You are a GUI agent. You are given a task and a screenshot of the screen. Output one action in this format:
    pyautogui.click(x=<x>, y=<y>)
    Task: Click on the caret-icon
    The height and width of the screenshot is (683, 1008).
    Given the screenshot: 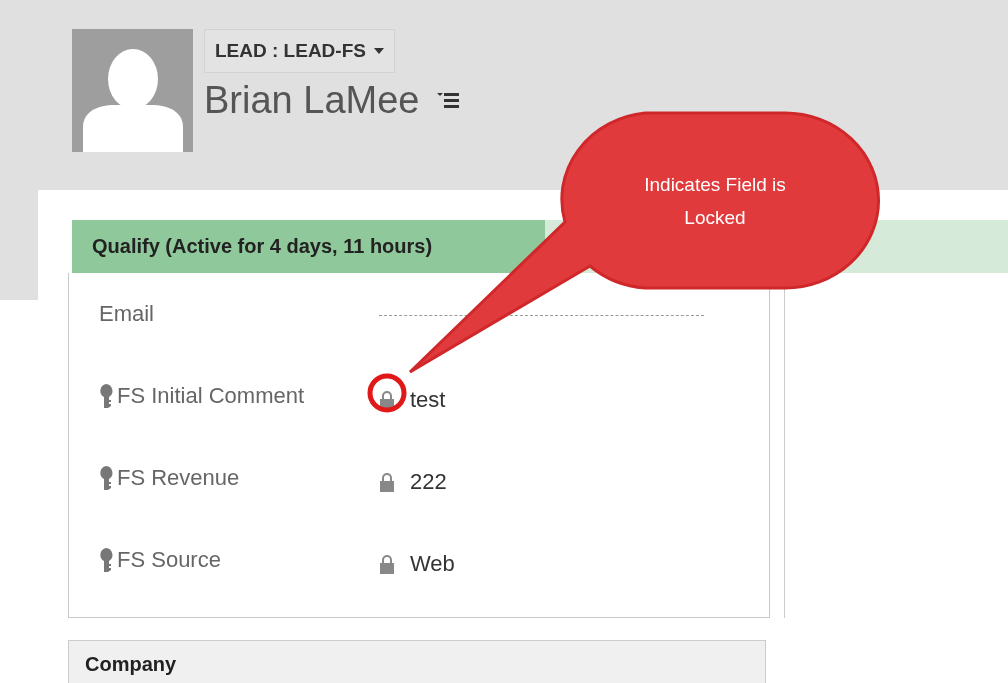 What is the action you would take?
    pyautogui.click(x=378, y=51)
    